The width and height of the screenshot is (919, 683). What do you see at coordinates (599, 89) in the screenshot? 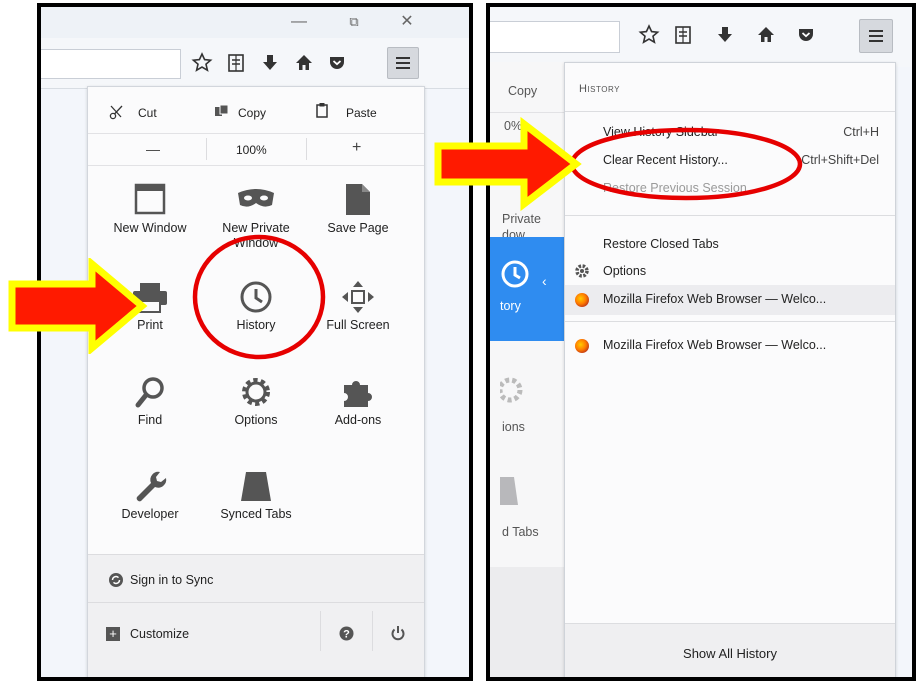
I see `history-panel-heading: History` at bounding box center [599, 89].